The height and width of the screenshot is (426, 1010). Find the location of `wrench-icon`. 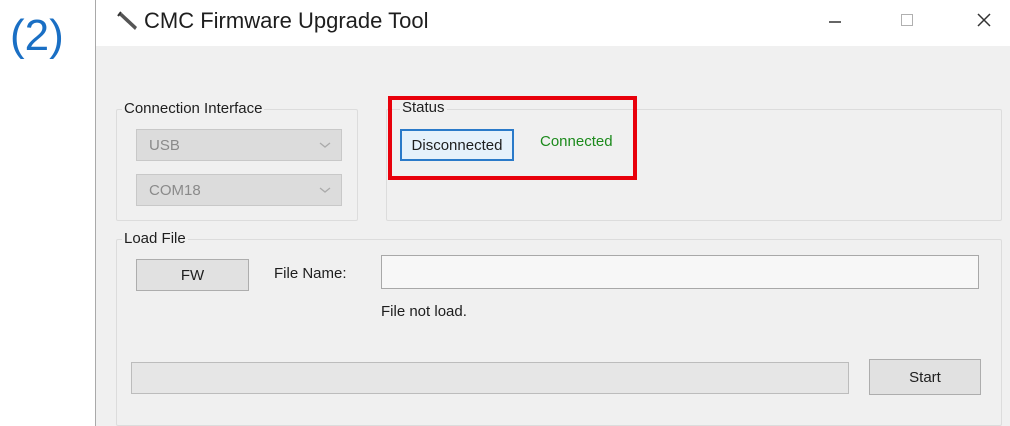

wrench-icon is located at coordinates (127, 20).